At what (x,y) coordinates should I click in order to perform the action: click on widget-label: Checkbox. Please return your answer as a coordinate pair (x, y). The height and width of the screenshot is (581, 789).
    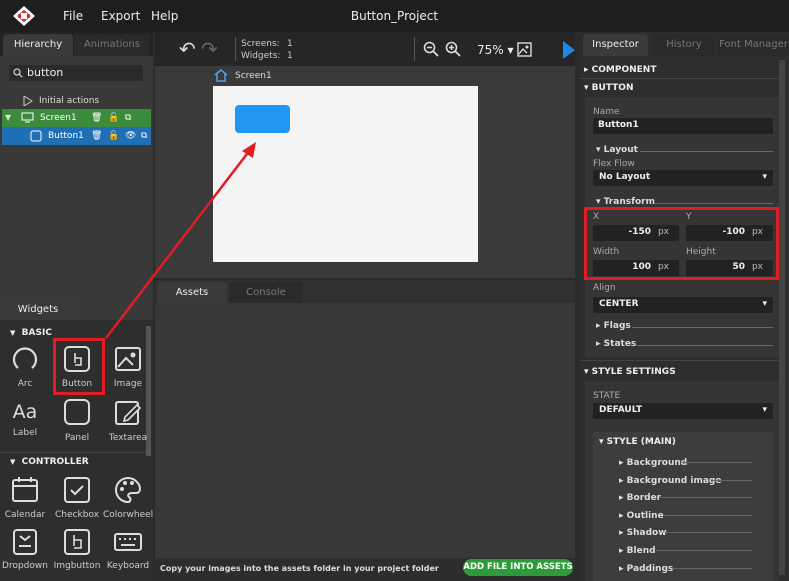
    Looking at the image, I should click on (77, 515).